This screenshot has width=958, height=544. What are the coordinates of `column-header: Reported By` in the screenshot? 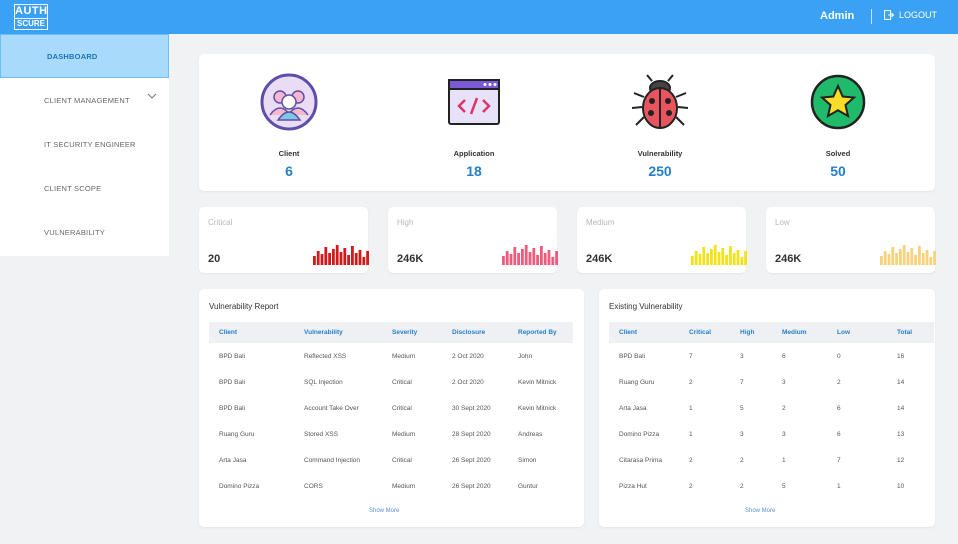 It's located at (540, 332).